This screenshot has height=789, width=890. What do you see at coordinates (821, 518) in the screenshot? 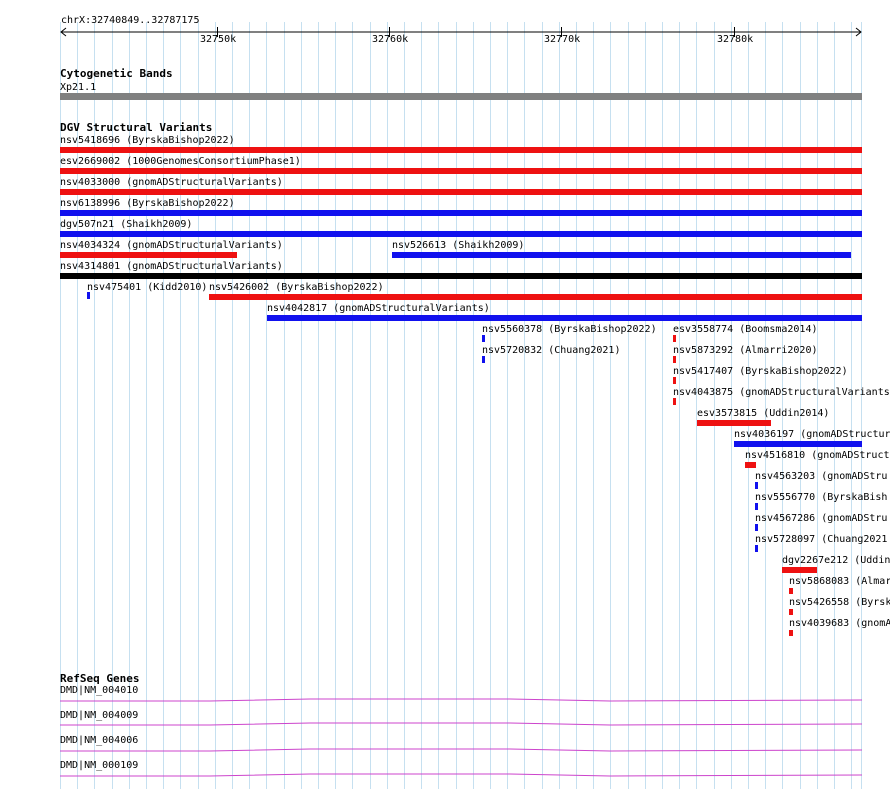
I see `dgv-feature-label: nsv4567286 (gnomADStru` at bounding box center [821, 518].